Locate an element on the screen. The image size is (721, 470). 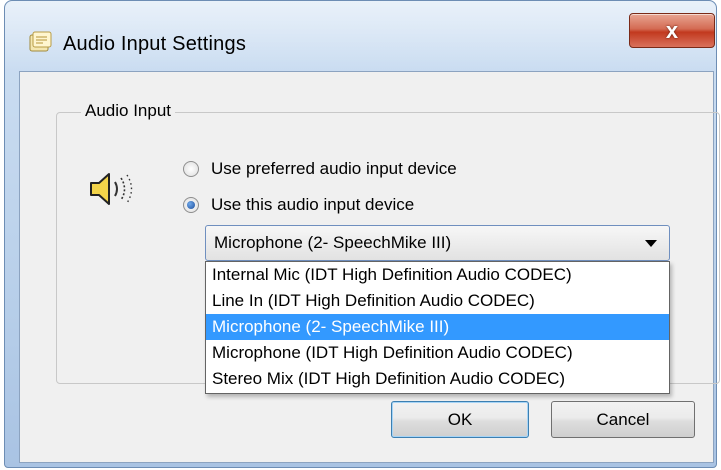
radio-this-device: Use this audio input device is located at coordinates (298, 205).